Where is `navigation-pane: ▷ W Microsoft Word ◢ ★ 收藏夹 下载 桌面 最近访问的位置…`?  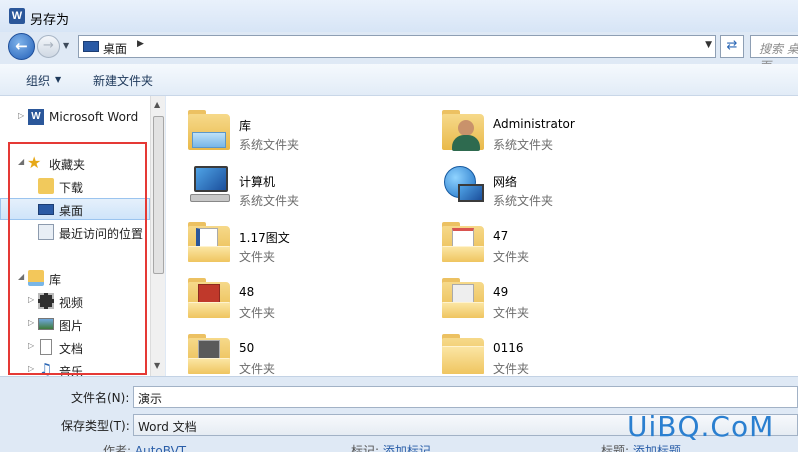 navigation-pane: ▷ W Microsoft Word ◢ ★ 收藏夹 下载 桌面 最近访问的位置… is located at coordinates (75, 236).